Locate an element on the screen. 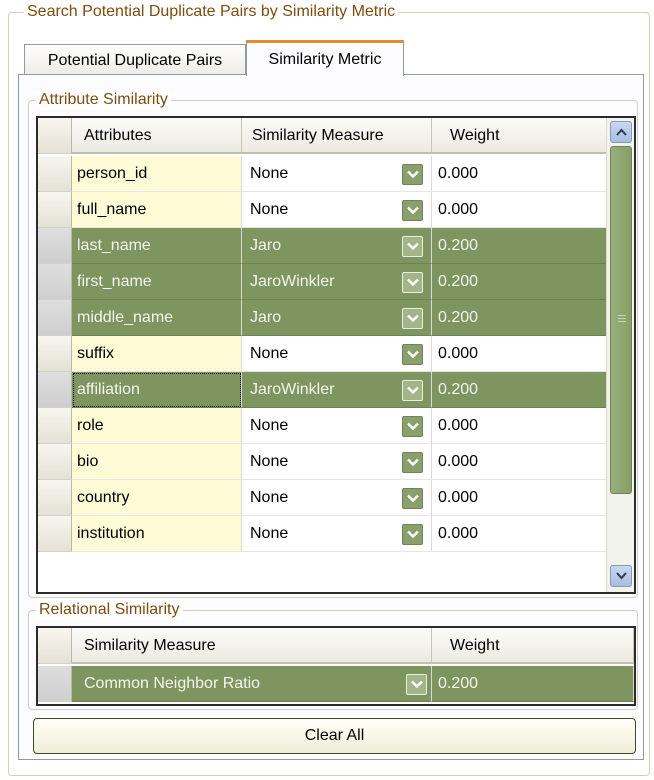  scroll-thumb is located at coordinates (621, 320).